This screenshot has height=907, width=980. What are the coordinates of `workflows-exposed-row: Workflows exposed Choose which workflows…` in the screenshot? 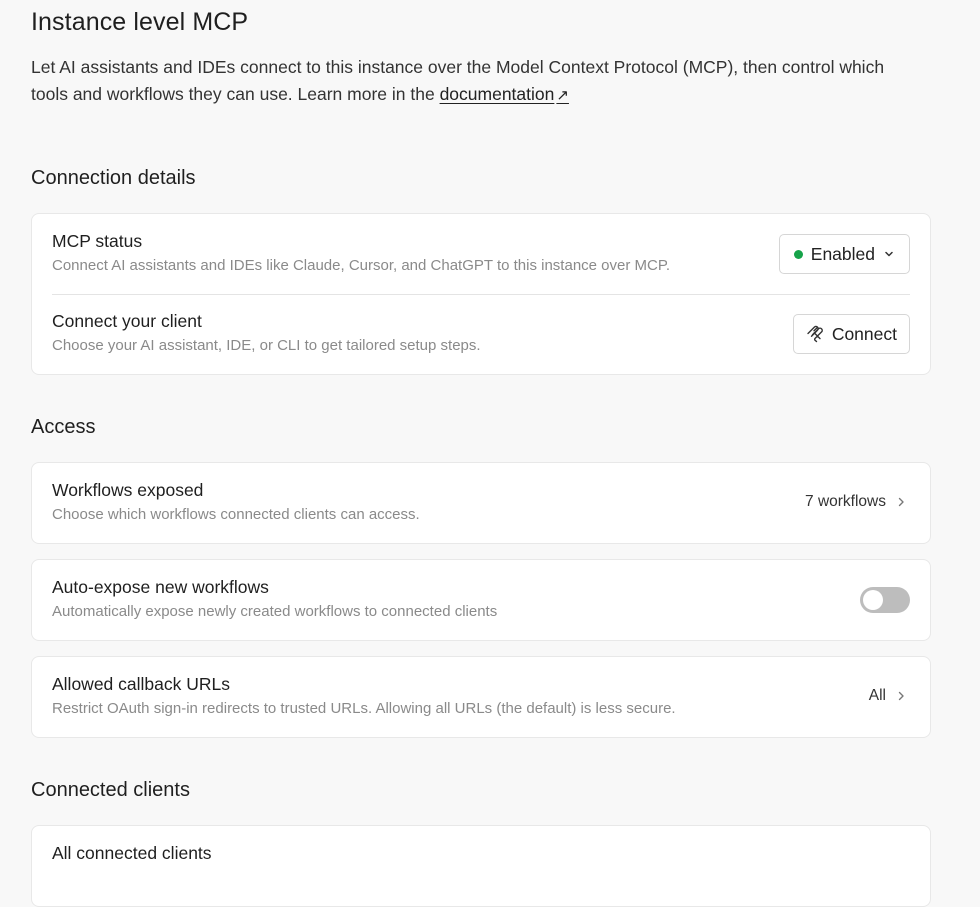 It's located at (481, 503).